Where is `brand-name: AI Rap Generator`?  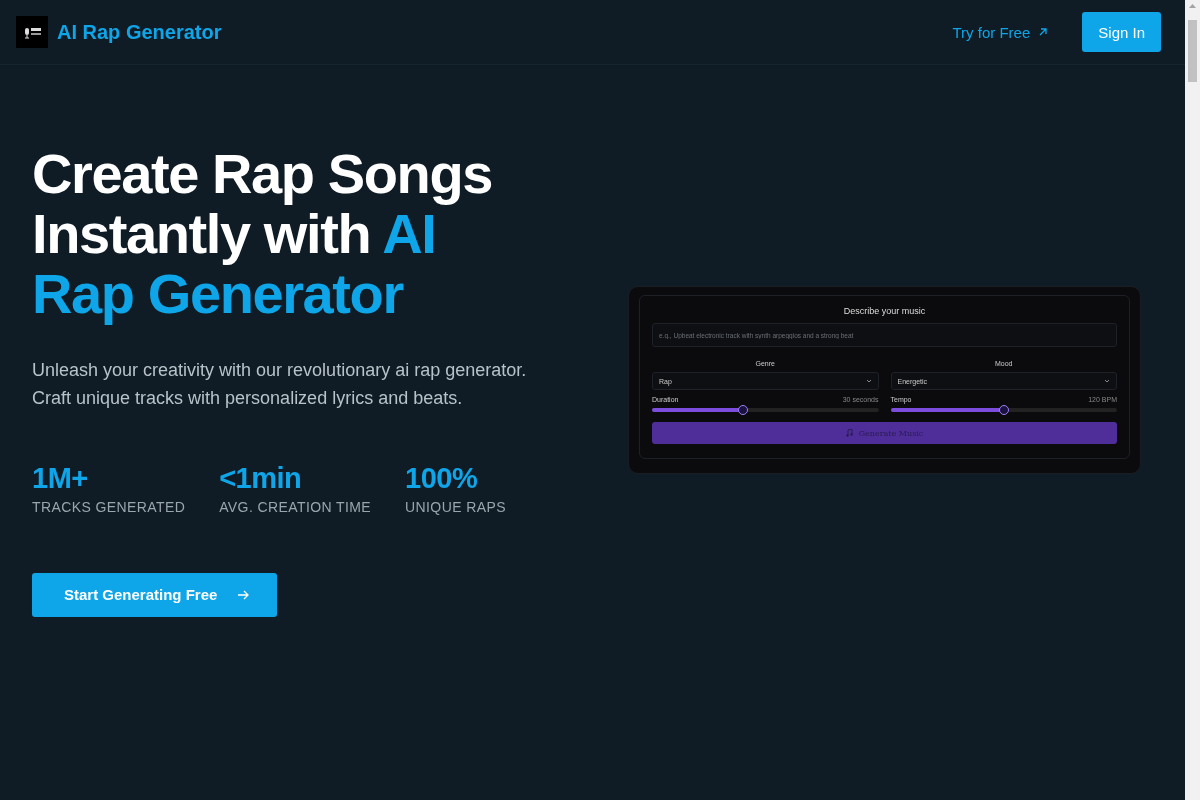 brand-name: AI Rap Generator is located at coordinates (139, 32).